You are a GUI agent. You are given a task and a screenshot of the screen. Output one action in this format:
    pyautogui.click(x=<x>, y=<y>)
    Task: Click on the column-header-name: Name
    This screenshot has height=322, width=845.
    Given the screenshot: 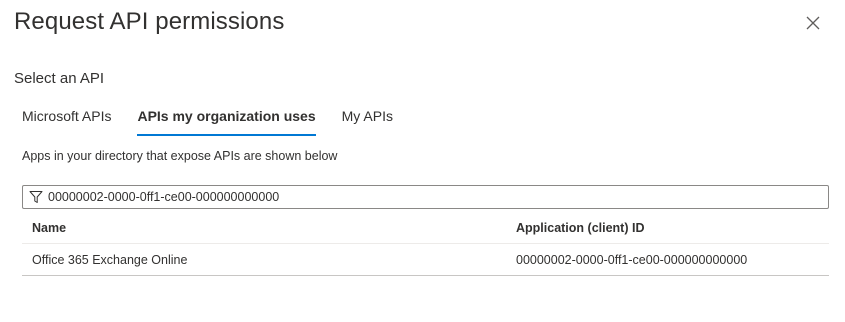 What is the action you would take?
    pyautogui.click(x=269, y=228)
    